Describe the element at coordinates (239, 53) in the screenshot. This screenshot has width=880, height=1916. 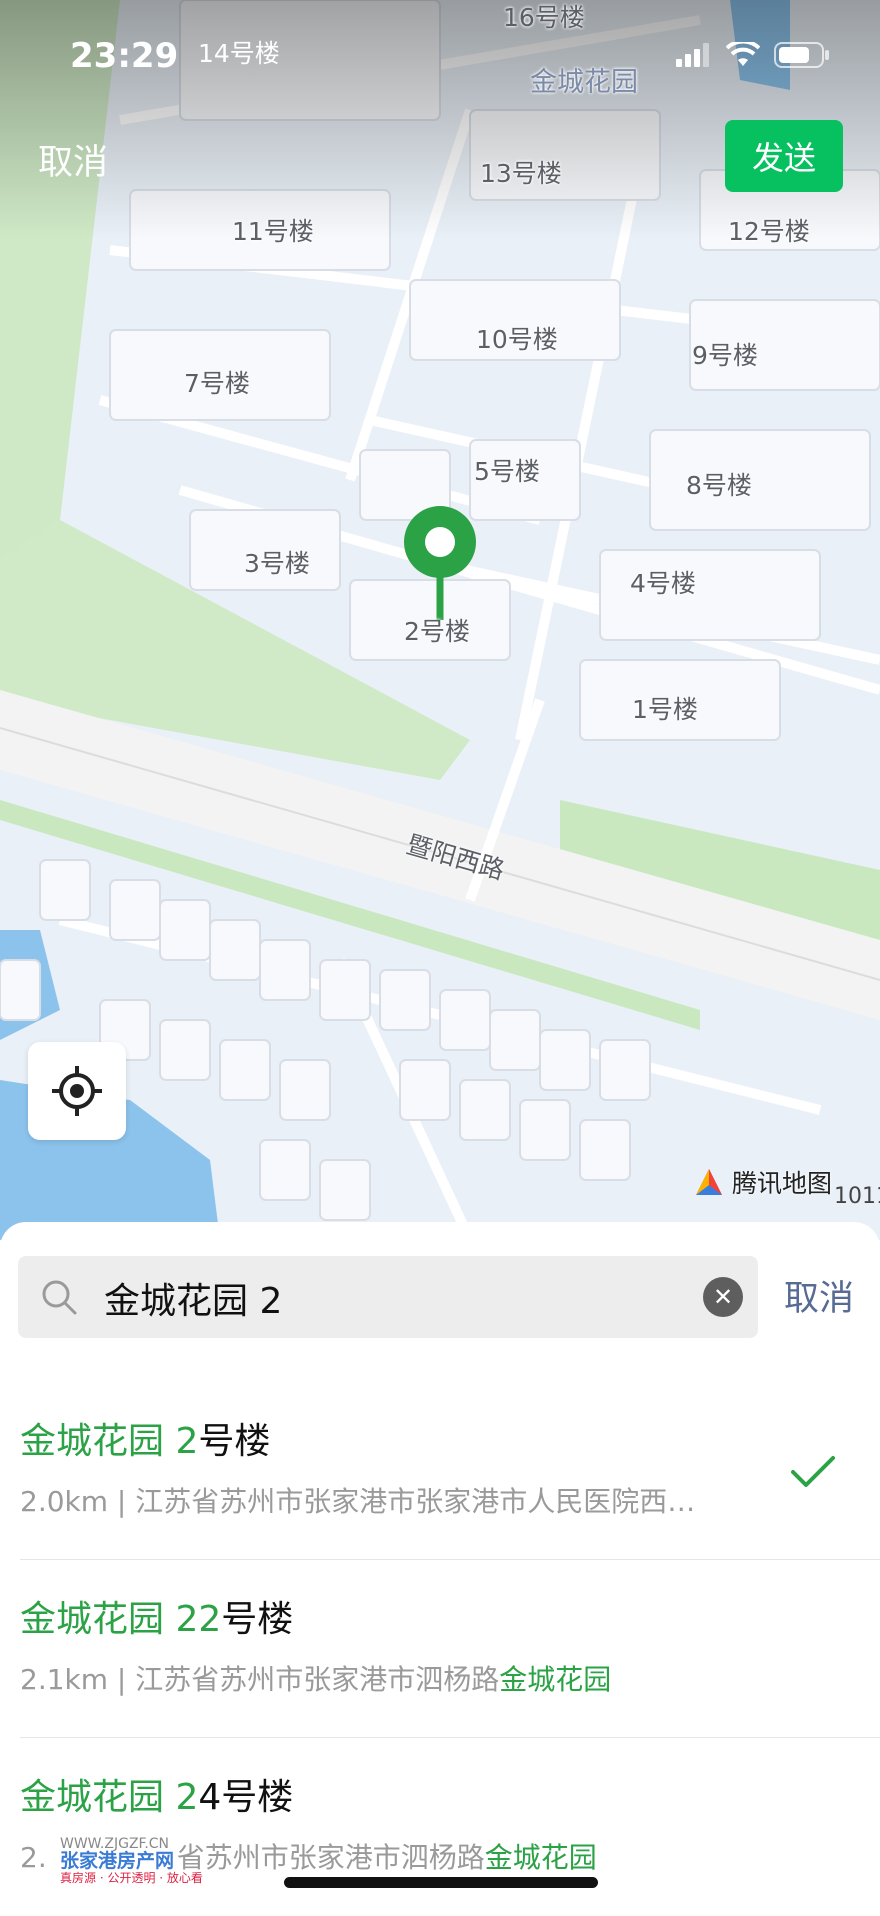
I see `map-label-building: 14号楼` at that location.